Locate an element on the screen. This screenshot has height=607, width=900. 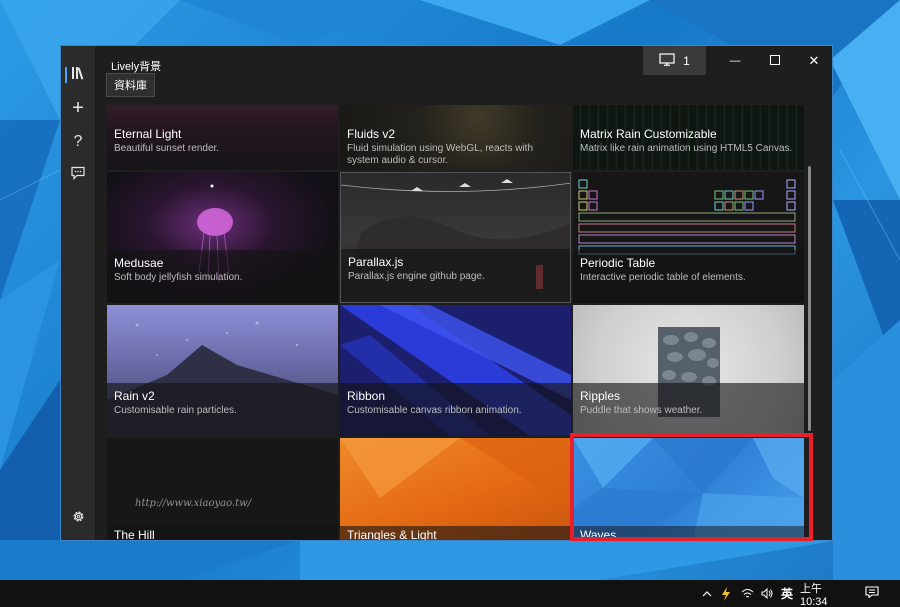
feedback-button is located at coordinates (78, 175).